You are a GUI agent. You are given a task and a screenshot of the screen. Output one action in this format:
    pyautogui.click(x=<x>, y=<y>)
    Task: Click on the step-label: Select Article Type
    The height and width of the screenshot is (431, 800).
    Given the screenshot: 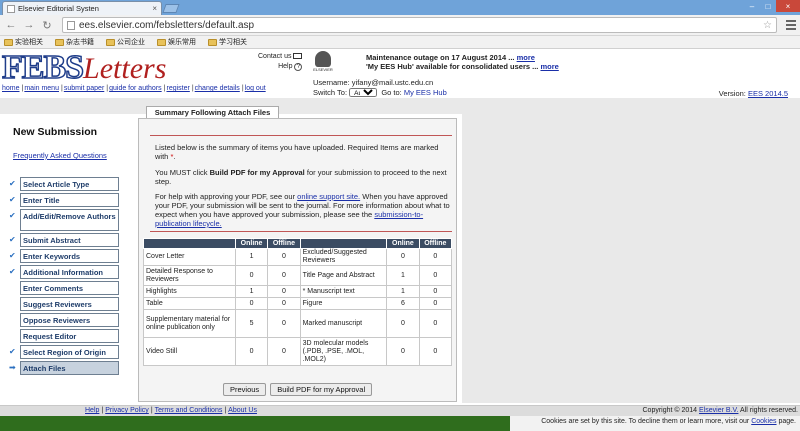 What is the action you would take?
    pyautogui.click(x=69, y=184)
    